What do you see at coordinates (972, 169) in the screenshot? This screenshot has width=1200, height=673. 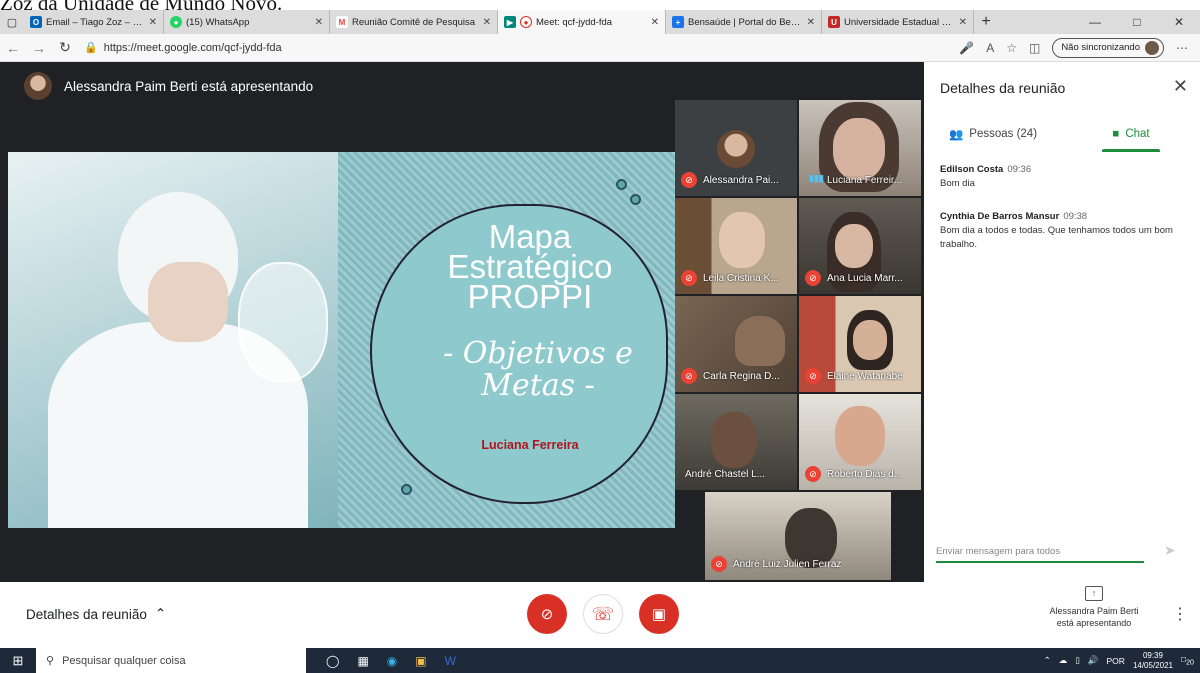 I see `message-sender: Edilson Costa` at bounding box center [972, 169].